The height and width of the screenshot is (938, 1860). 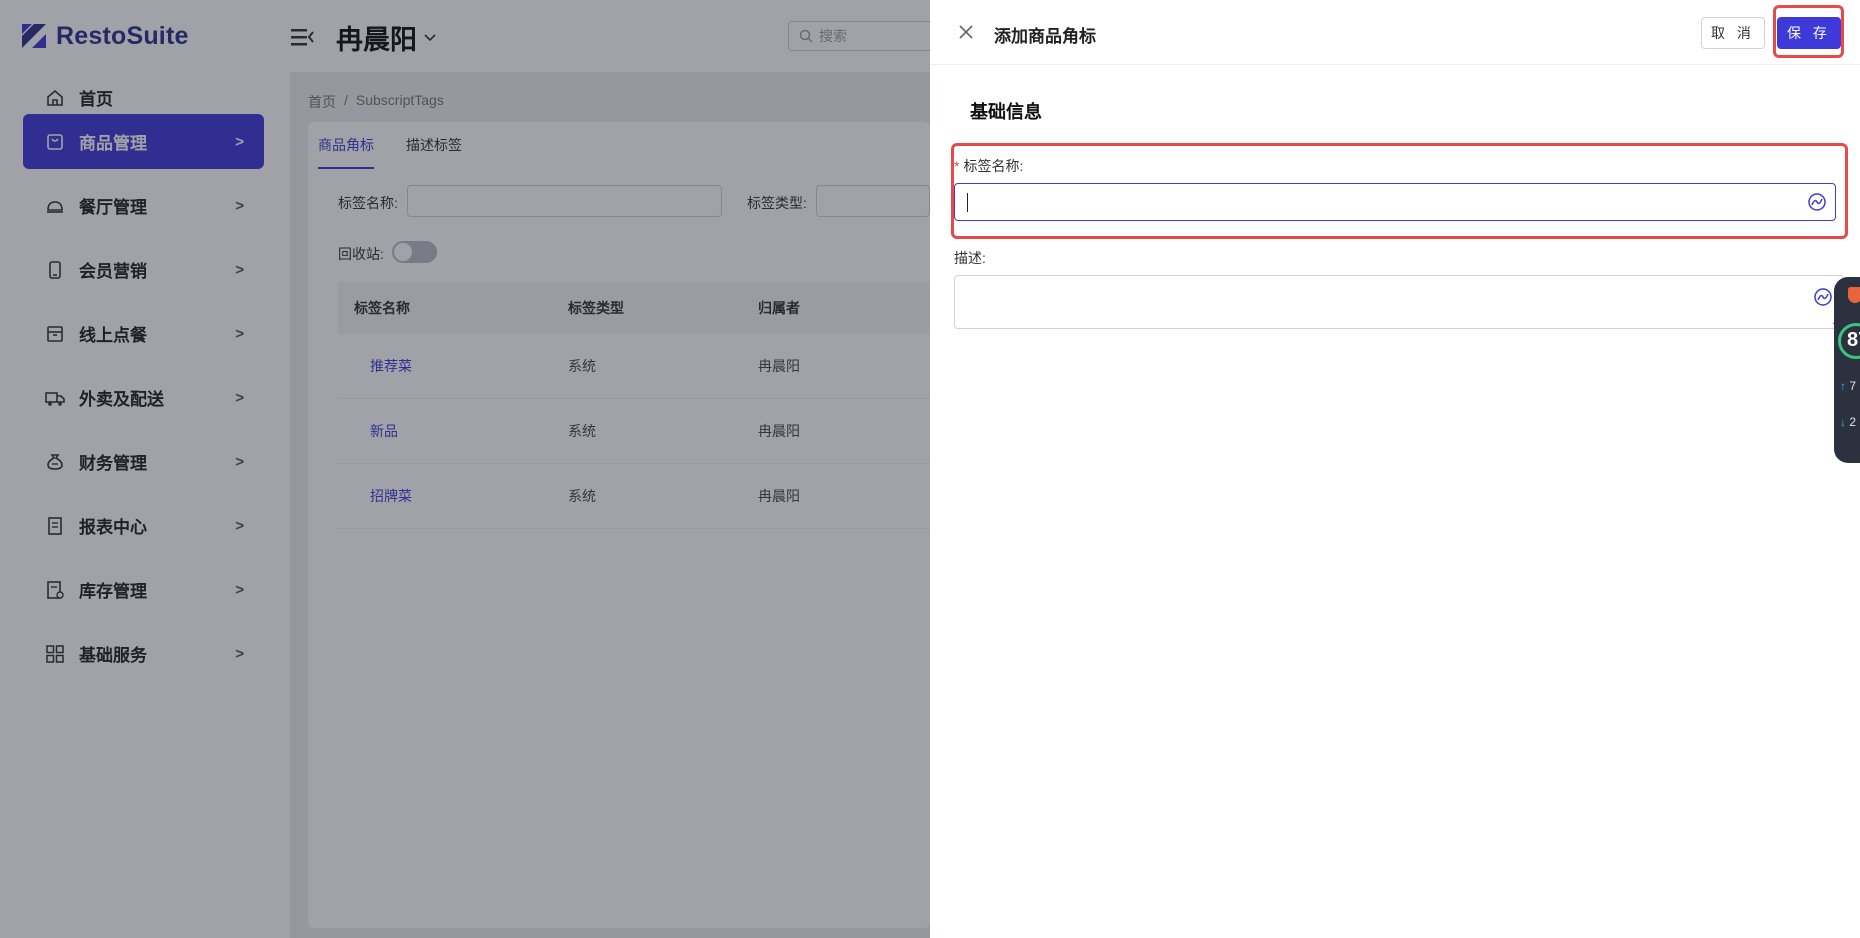 I want to click on tag-name-label-text: 标签名称:, so click(x=993, y=166).